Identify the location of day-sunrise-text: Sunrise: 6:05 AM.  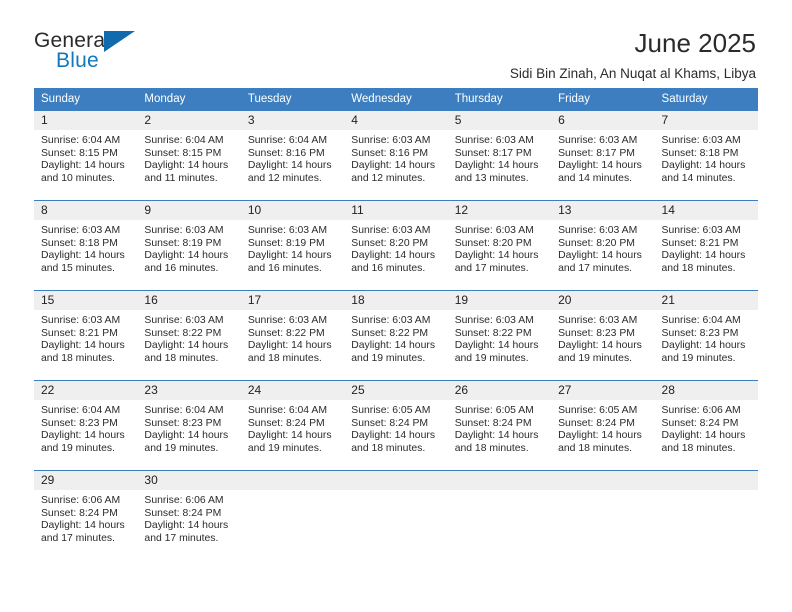
(391, 410).